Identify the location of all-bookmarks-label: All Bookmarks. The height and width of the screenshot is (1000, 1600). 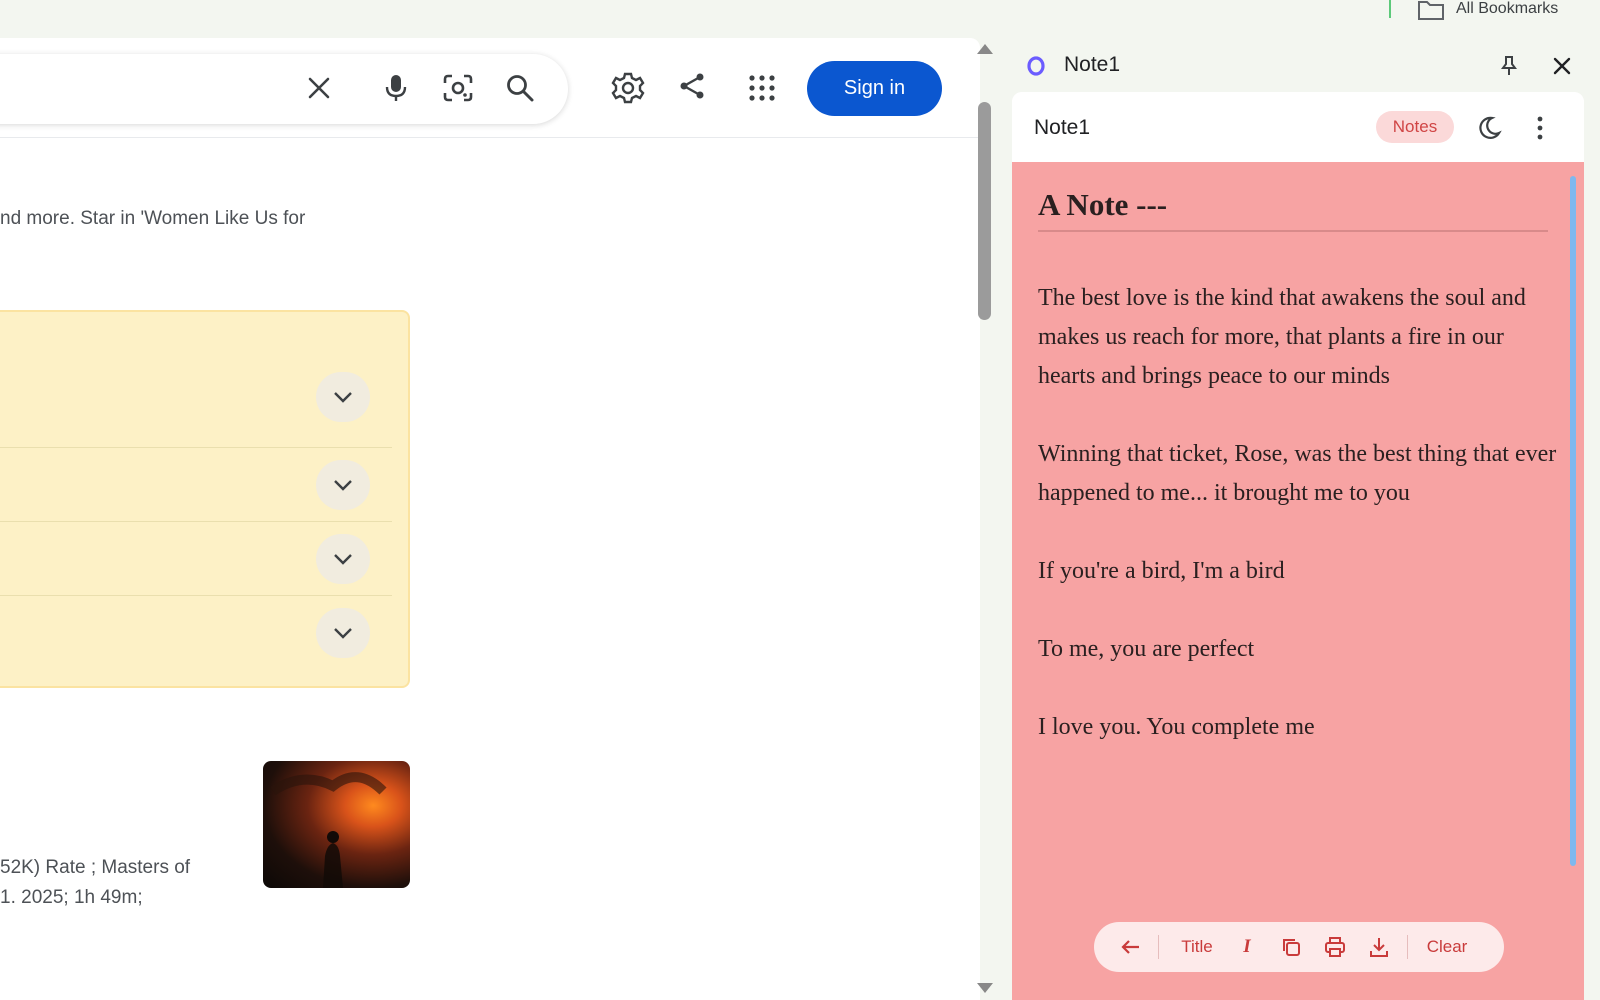
(1507, 9).